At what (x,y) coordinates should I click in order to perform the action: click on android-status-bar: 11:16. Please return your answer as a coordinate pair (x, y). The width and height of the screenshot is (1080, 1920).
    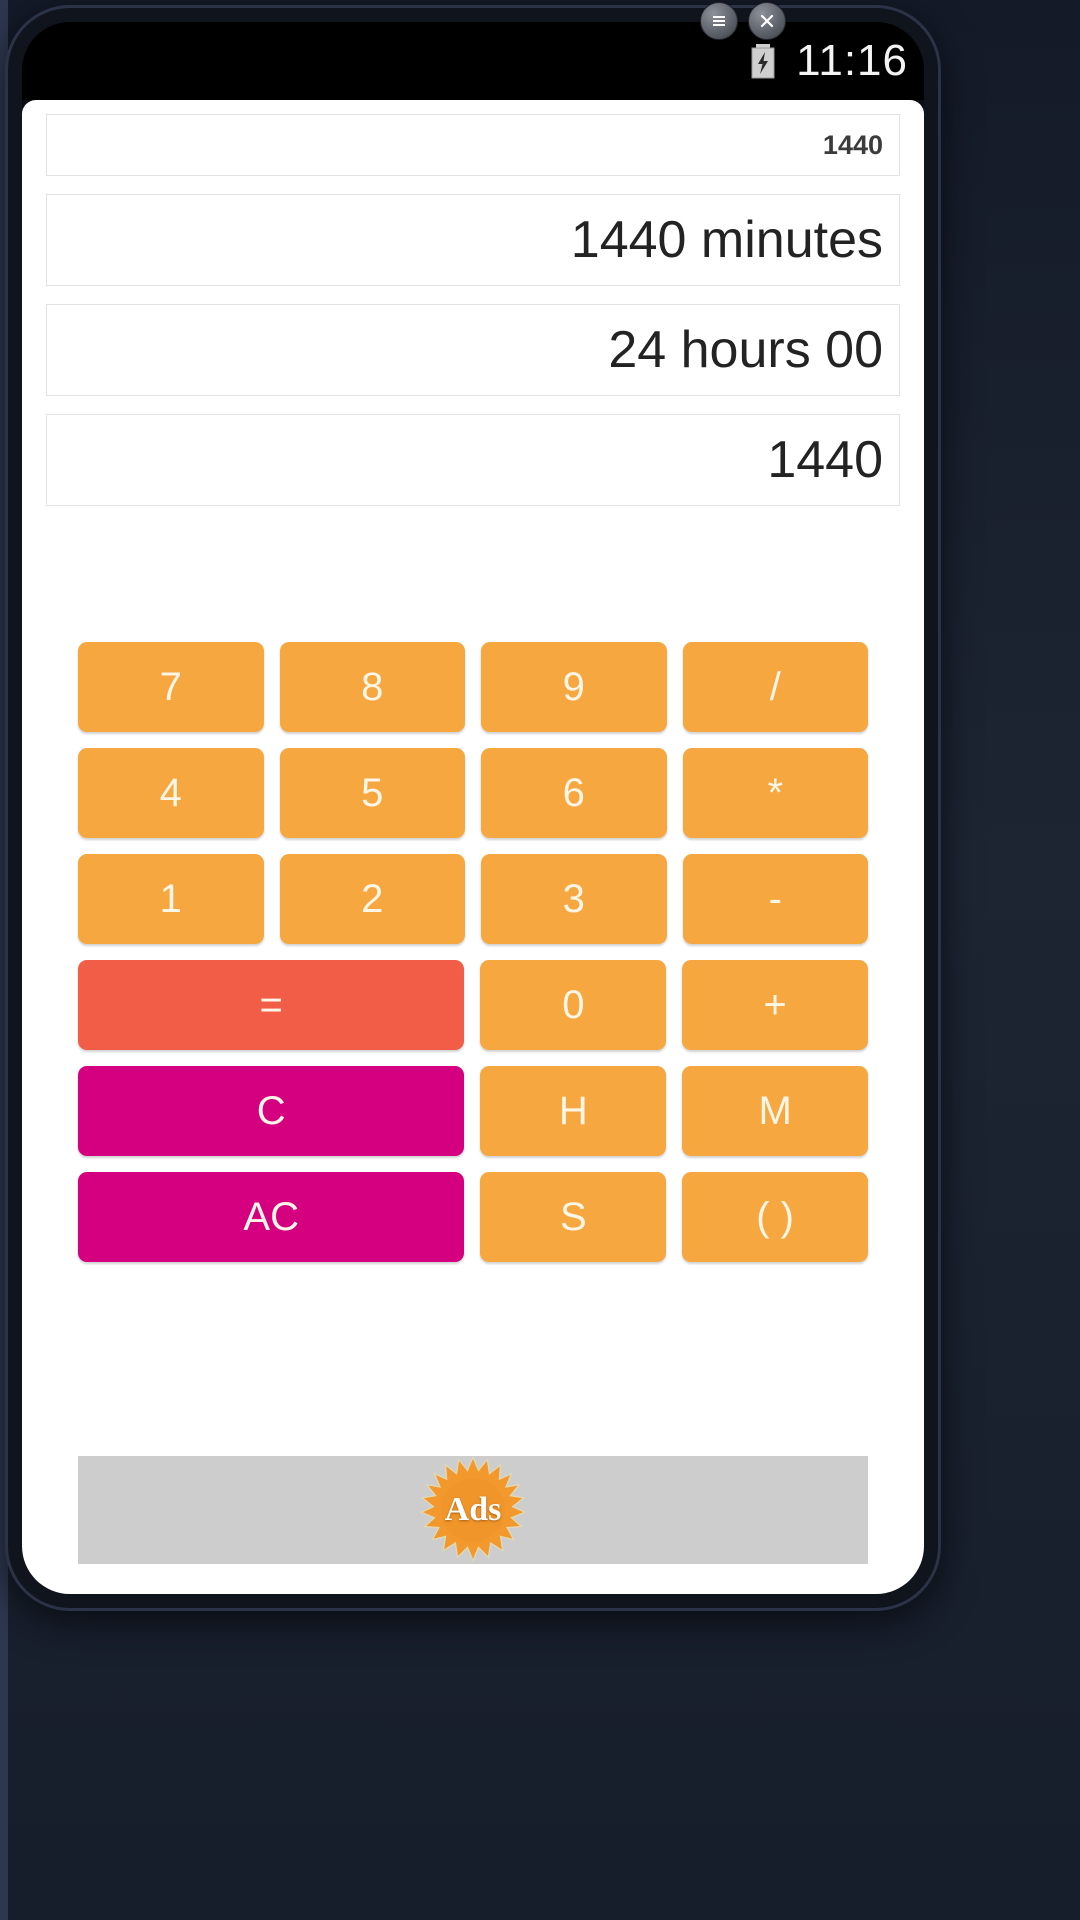
    Looking at the image, I should click on (473, 61).